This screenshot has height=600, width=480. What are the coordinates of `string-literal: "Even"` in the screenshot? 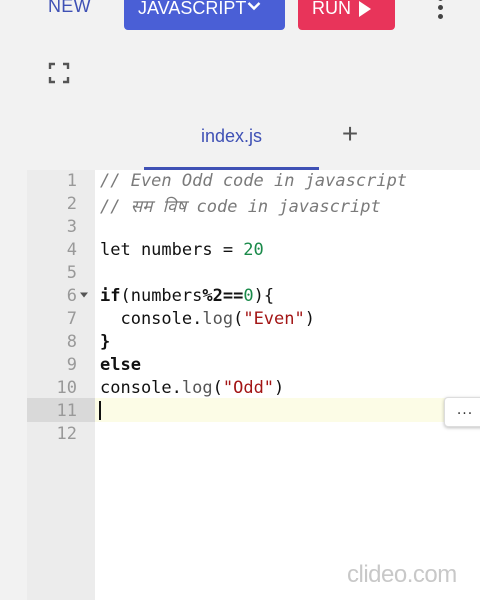 It's located at (274, 319).